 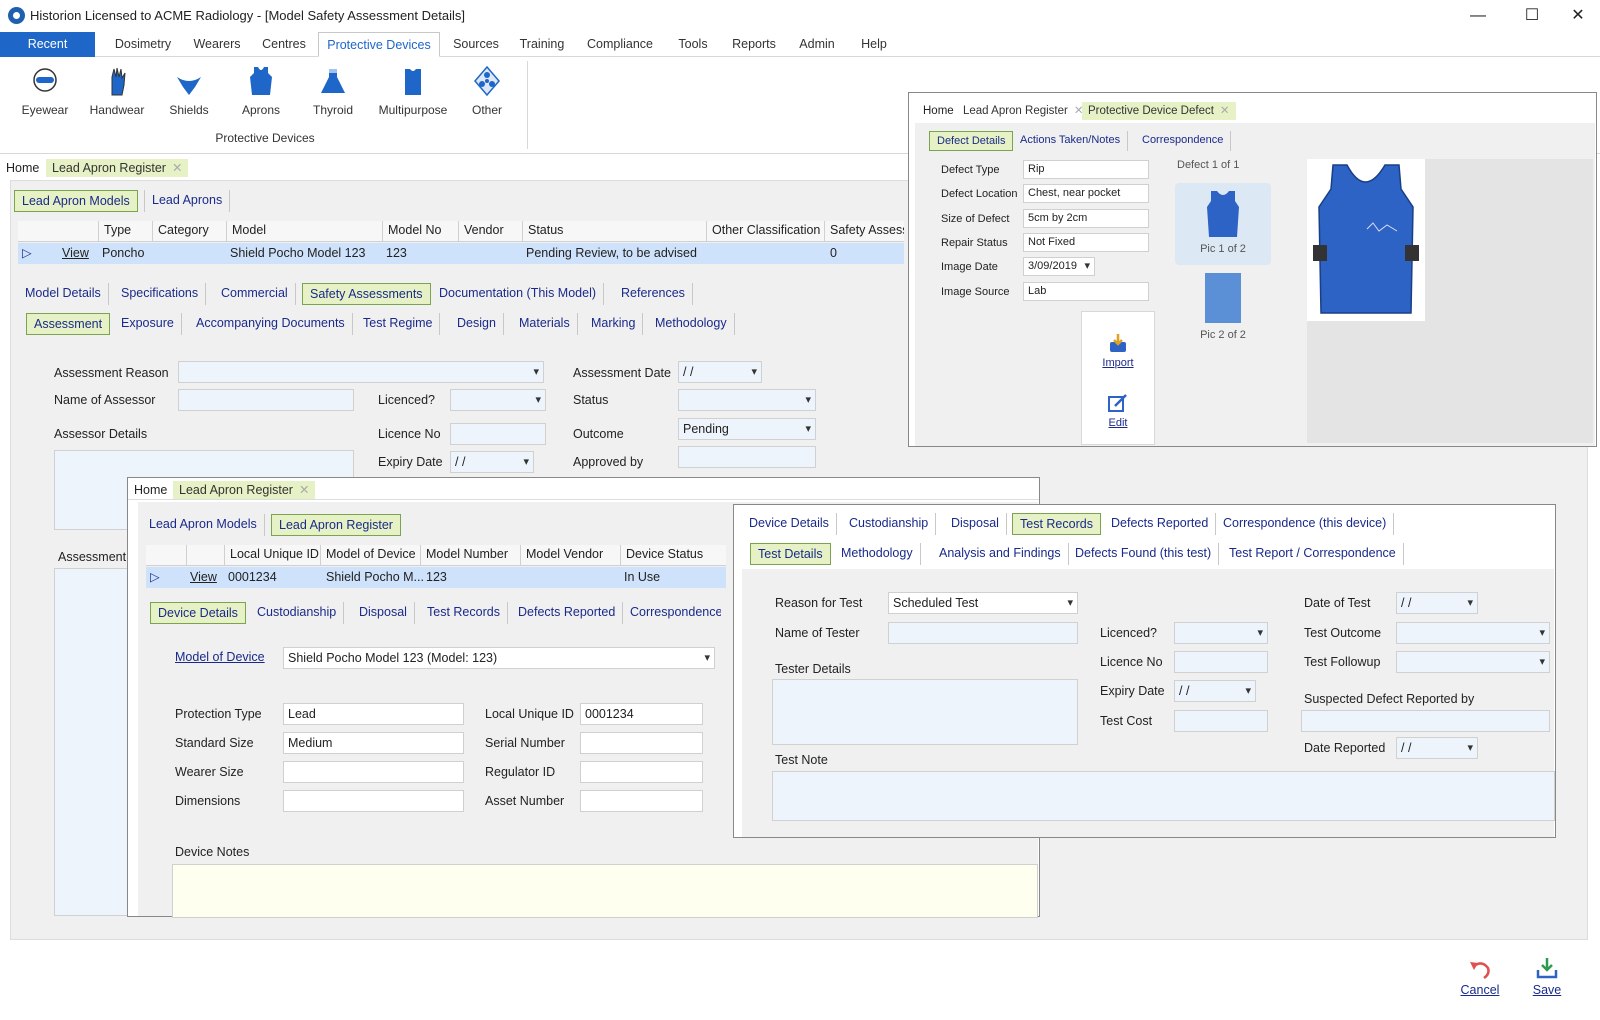 I want to click on name-of-tester-input, so click(x=983, y=633).